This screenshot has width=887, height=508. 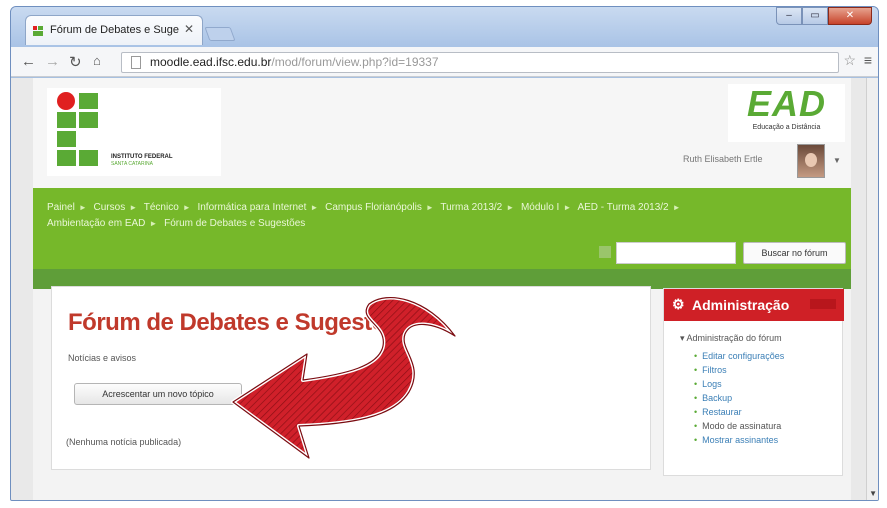 What do you see at coordinates (97, 60) in the screenshot?
I see `home-icon: ⌂` at bounding box center [97, 60].